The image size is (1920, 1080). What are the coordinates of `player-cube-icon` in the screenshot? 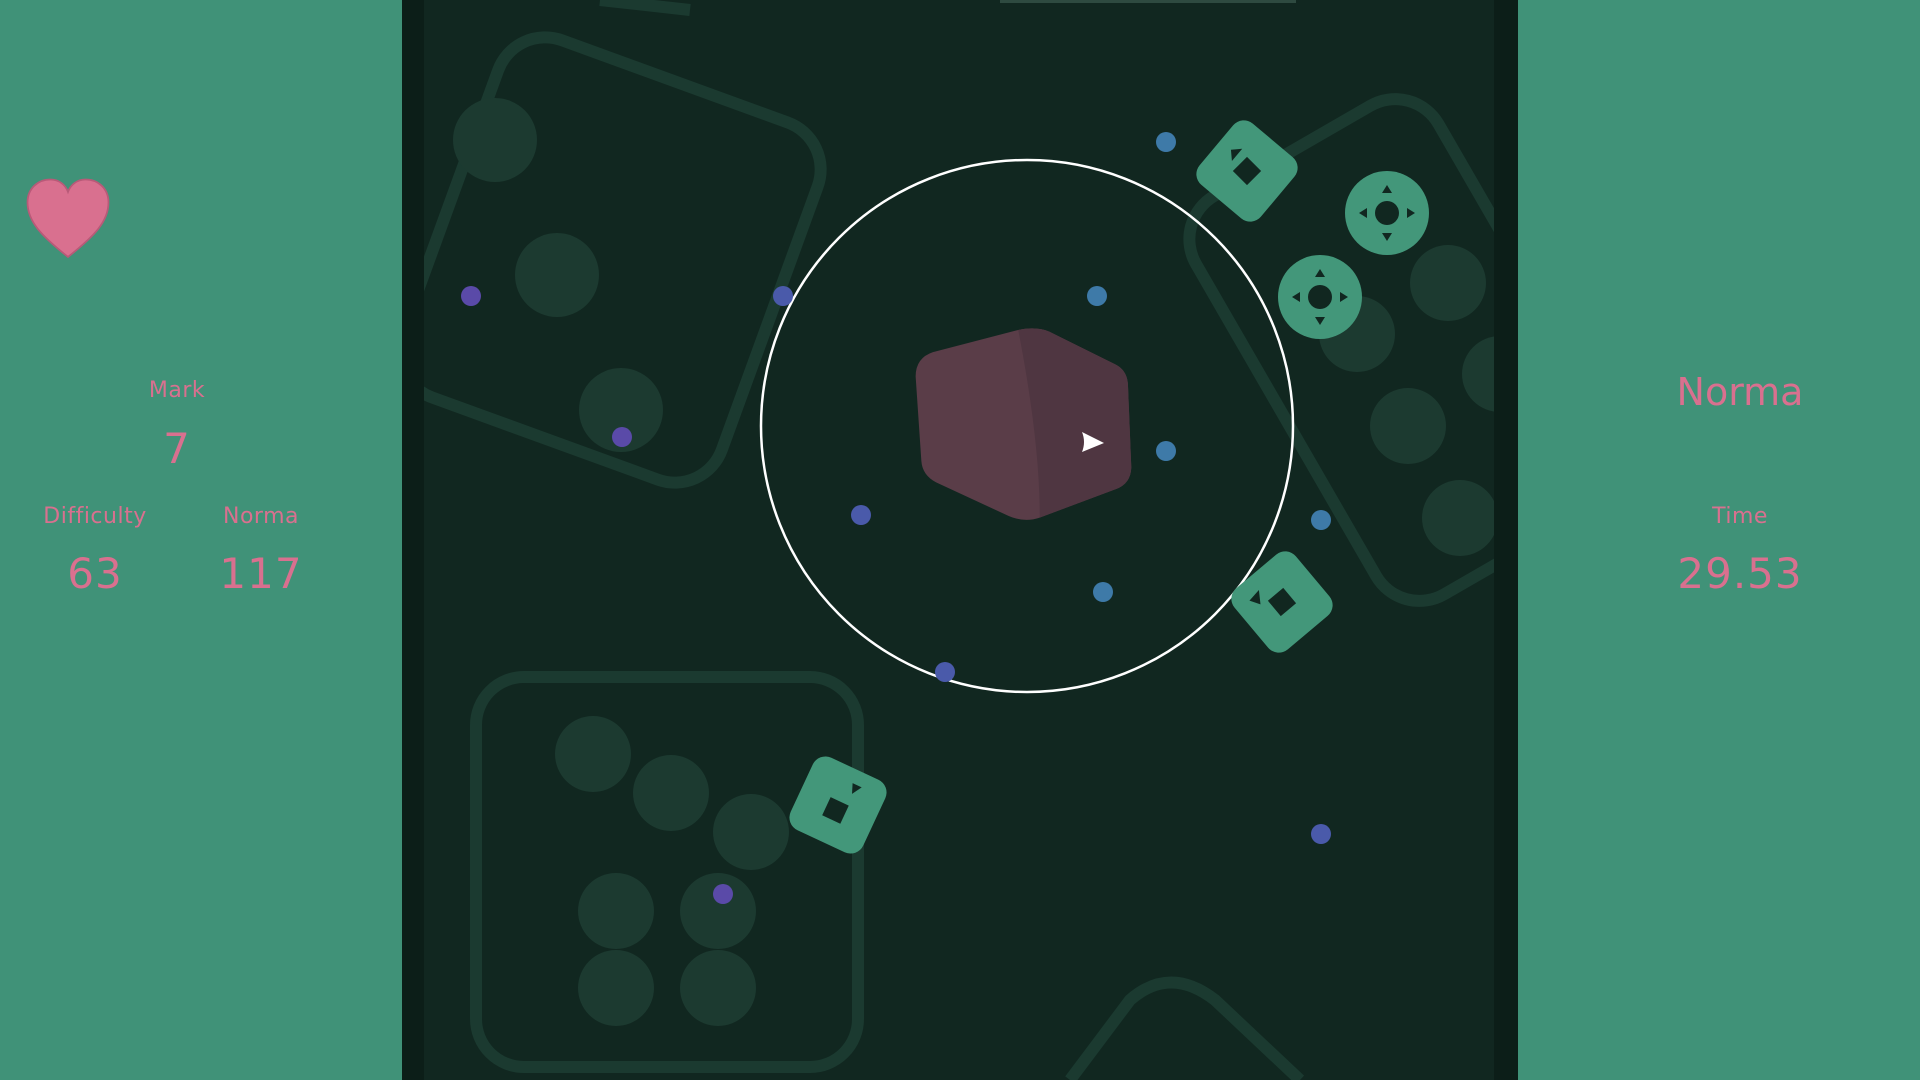 It's located at (1023, 424).